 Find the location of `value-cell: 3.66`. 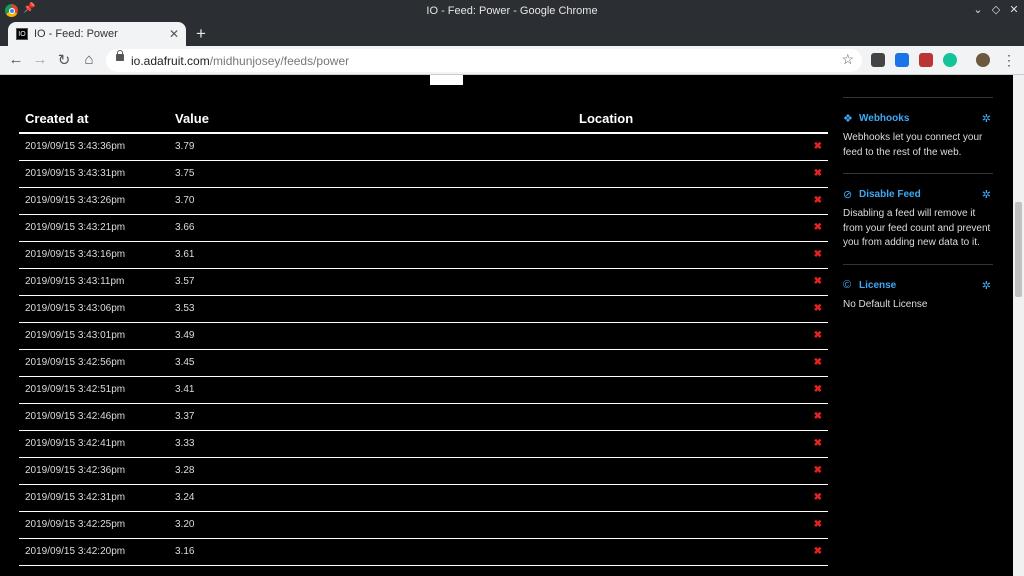

value-cell: 3.66 is located at coordinates (371, 228).